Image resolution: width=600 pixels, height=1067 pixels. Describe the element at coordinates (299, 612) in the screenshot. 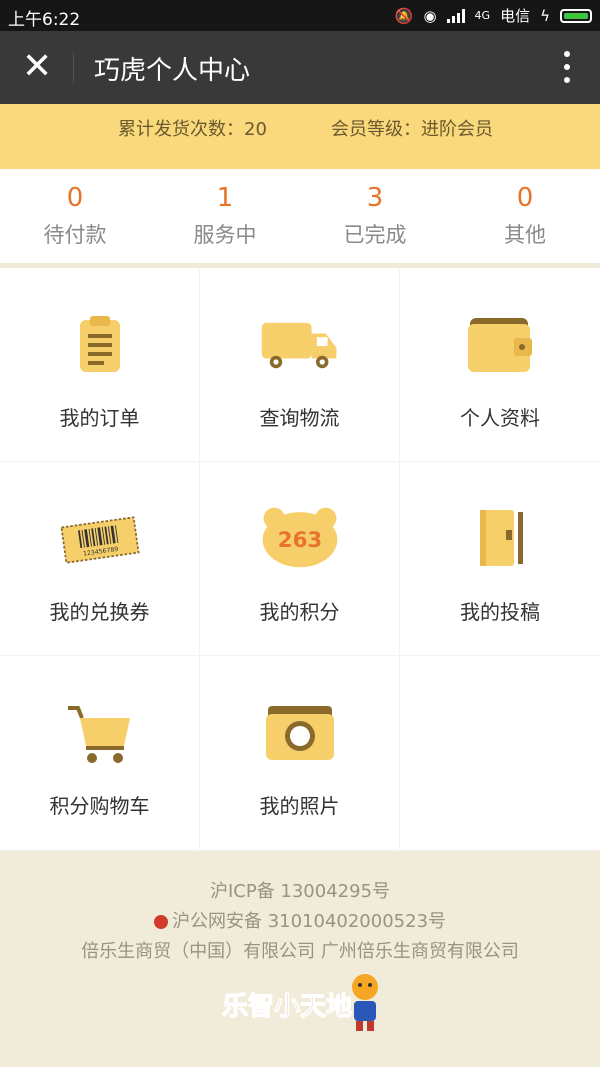

I see `menu-label: 我的积分` at that location.